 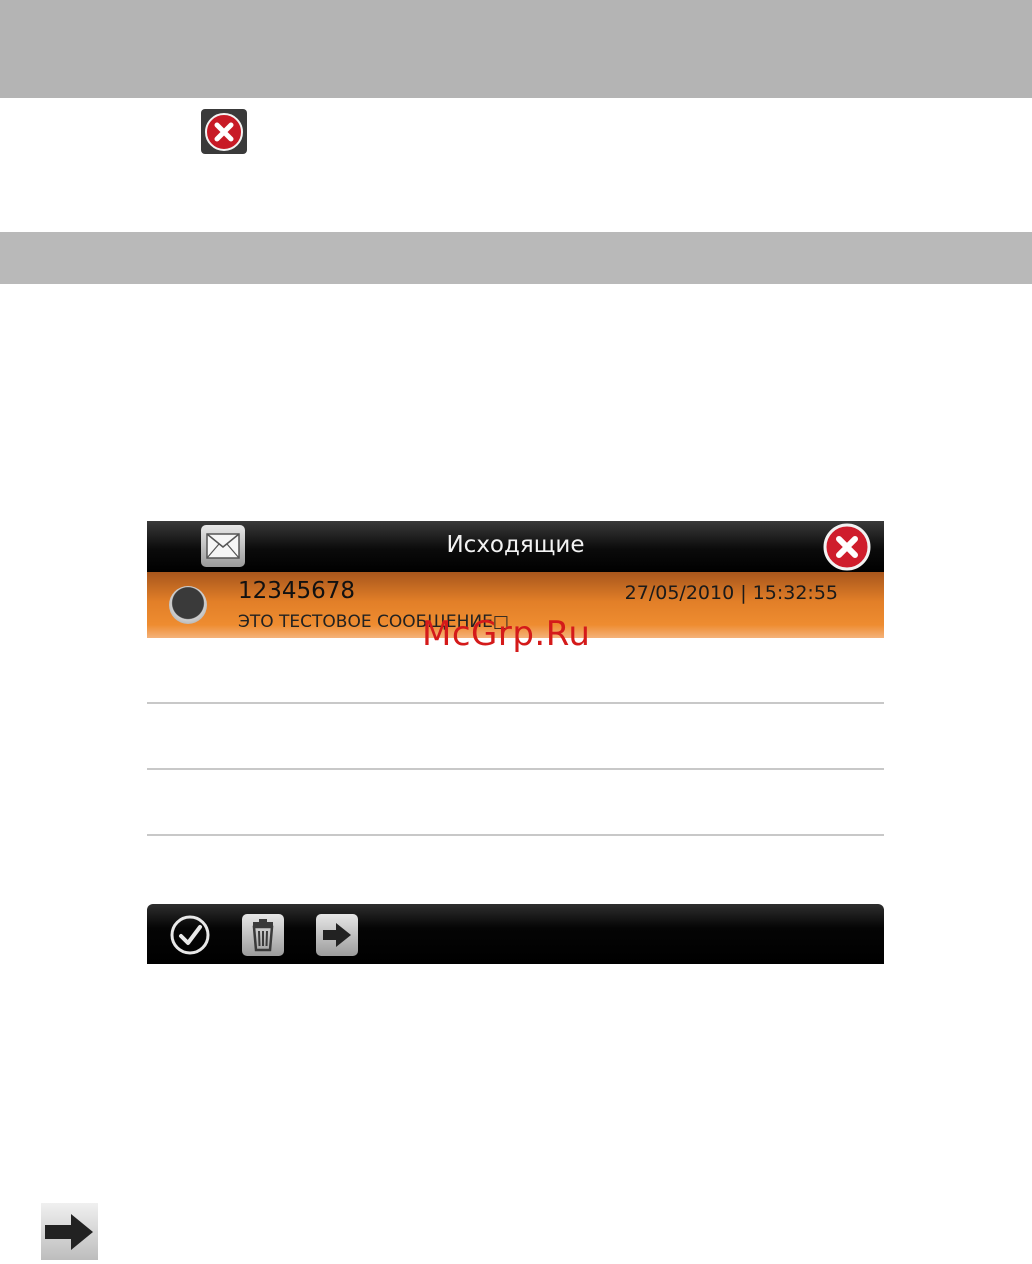 I want to click on message-number: 12345678, so click(x=297, y=591).